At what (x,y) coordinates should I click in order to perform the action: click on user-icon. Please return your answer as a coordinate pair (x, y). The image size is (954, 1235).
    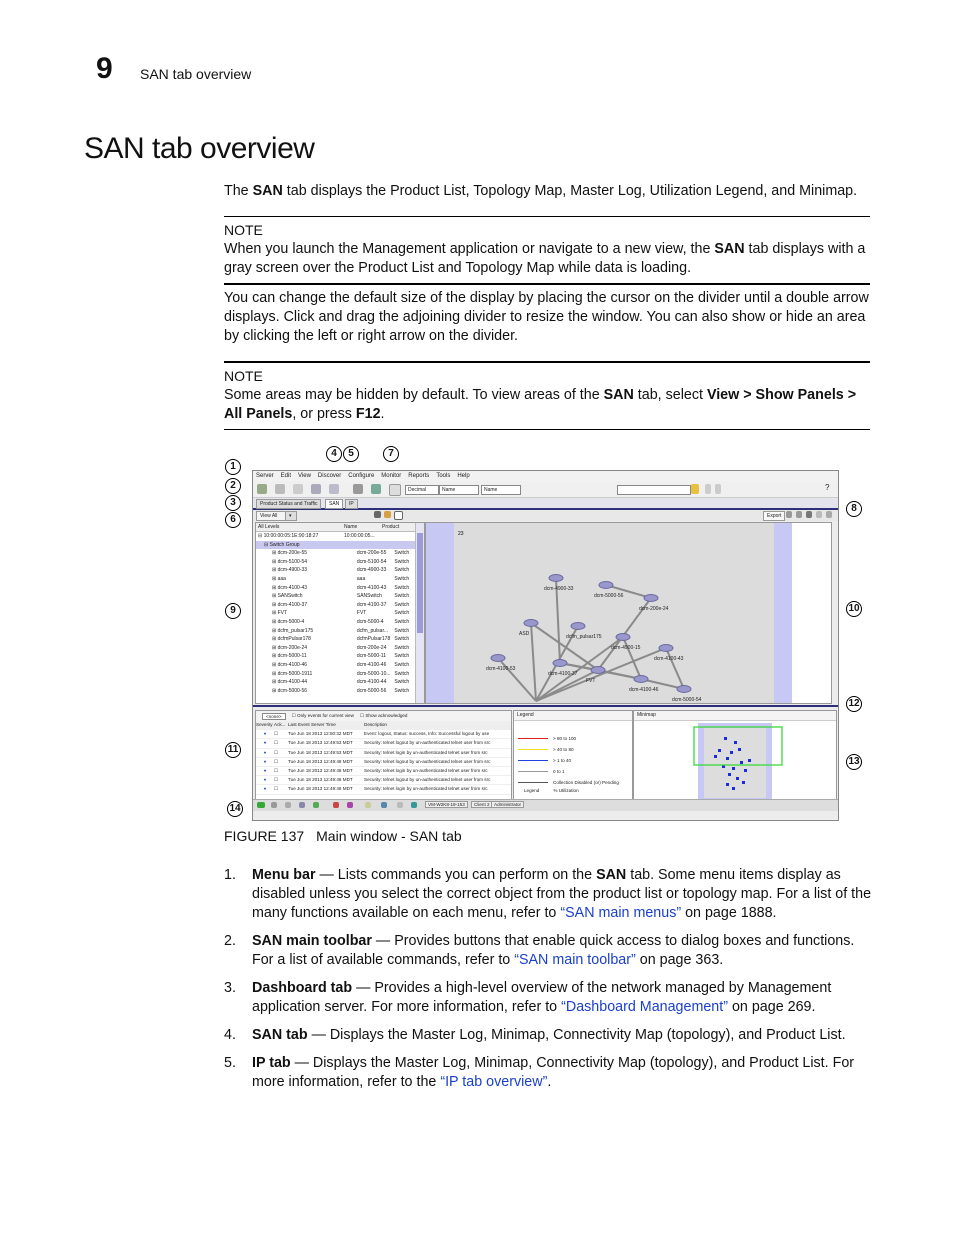
    Looking at the image, I should click on (350, 805).